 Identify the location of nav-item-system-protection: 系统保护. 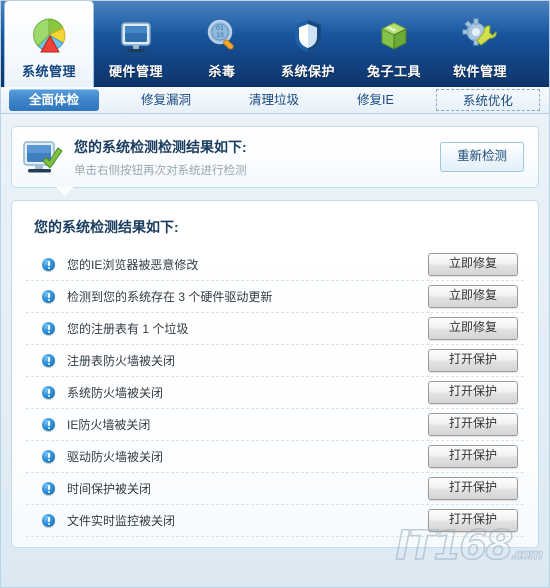
(308, 44).